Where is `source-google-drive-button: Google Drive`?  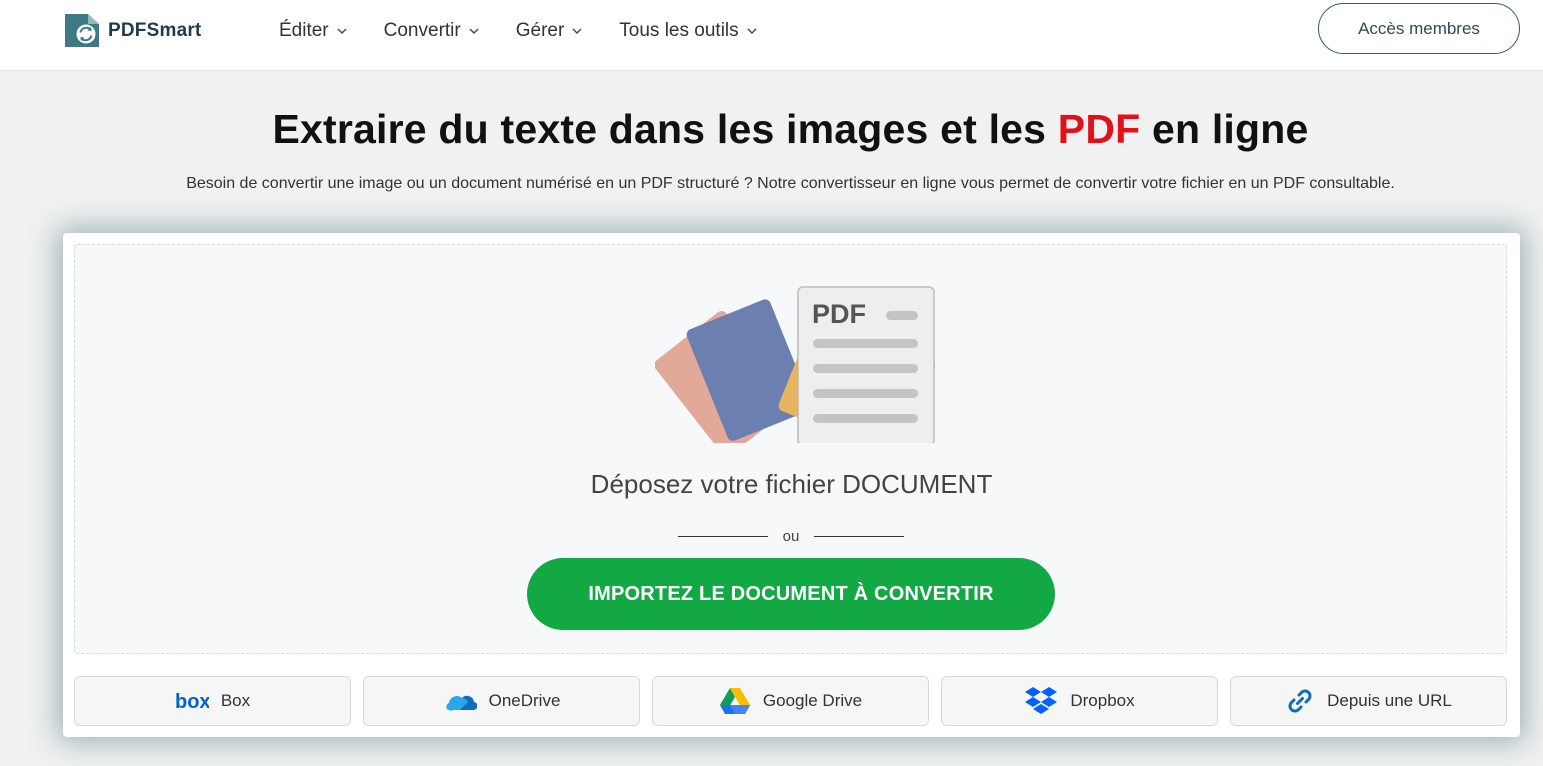
source-google-drive-button: Google Drive is located at coordinates (790, 701).